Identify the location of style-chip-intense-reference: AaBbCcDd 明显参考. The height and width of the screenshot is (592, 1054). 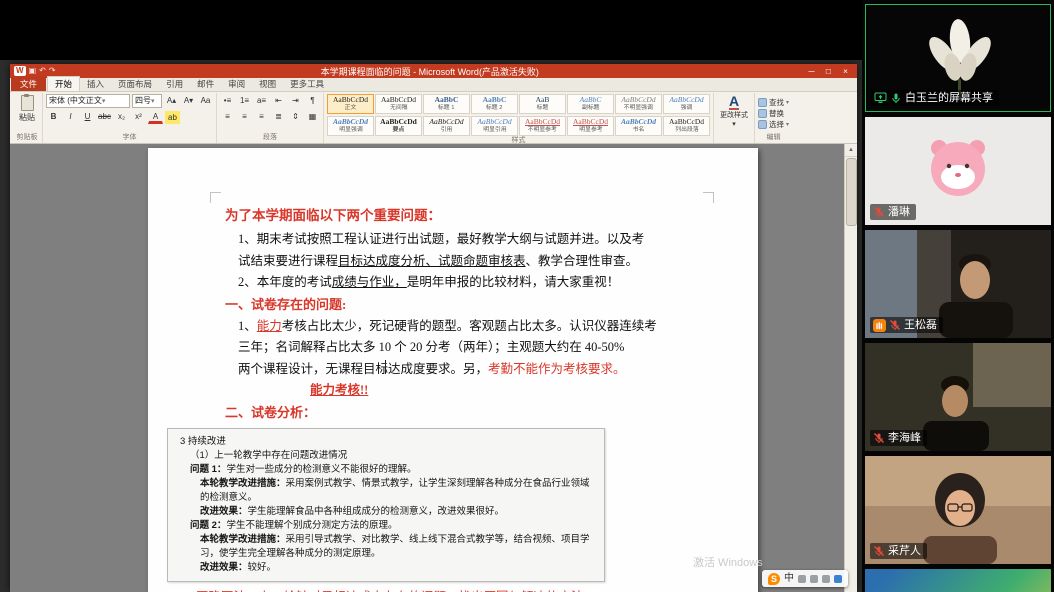
(590, 126).